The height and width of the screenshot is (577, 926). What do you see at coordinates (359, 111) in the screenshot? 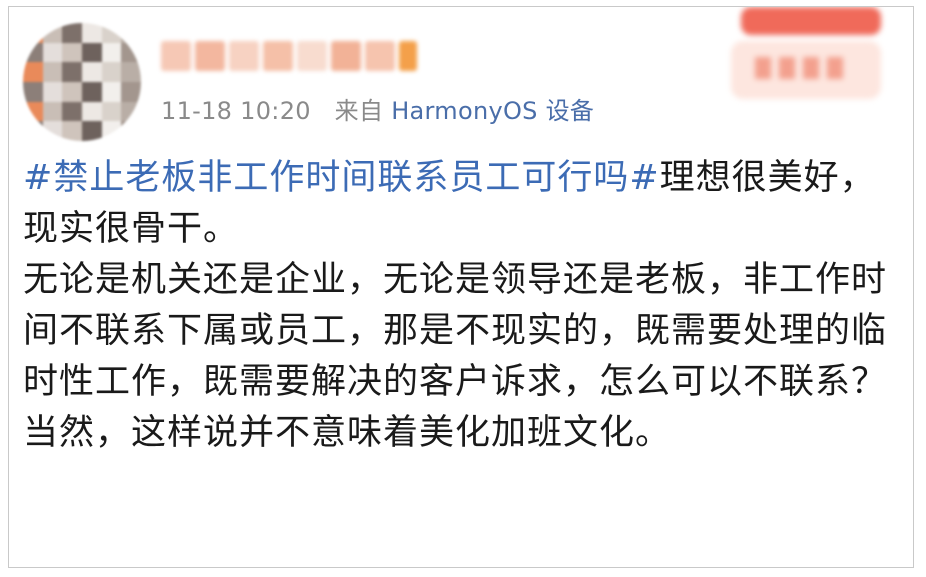
I see `source-prefix: 来自` at bounding box center [359, 111].